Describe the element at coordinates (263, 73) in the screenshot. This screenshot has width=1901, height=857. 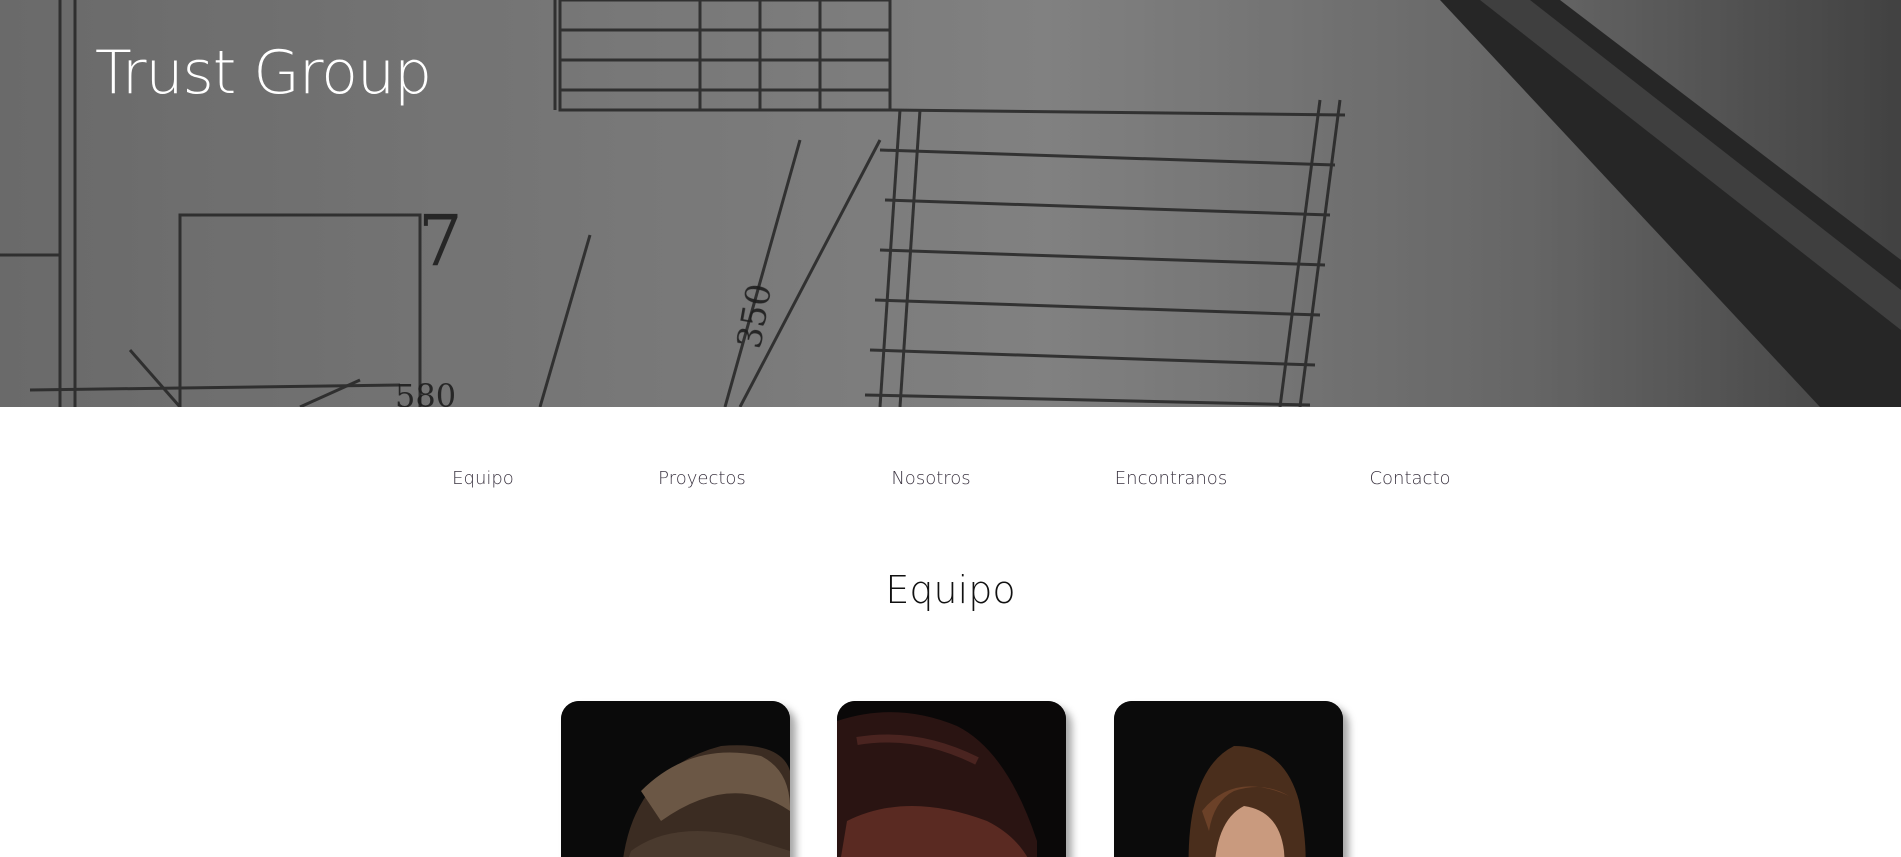
I see `brand-title: Trust Group` at that location.